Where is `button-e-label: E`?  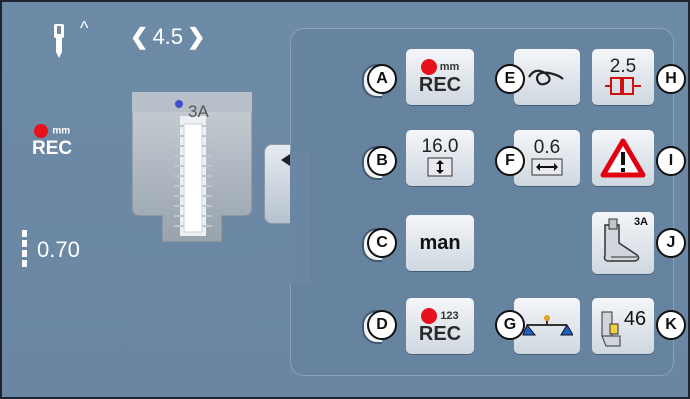
button-e-label: E is located at coordinates (510, 79).